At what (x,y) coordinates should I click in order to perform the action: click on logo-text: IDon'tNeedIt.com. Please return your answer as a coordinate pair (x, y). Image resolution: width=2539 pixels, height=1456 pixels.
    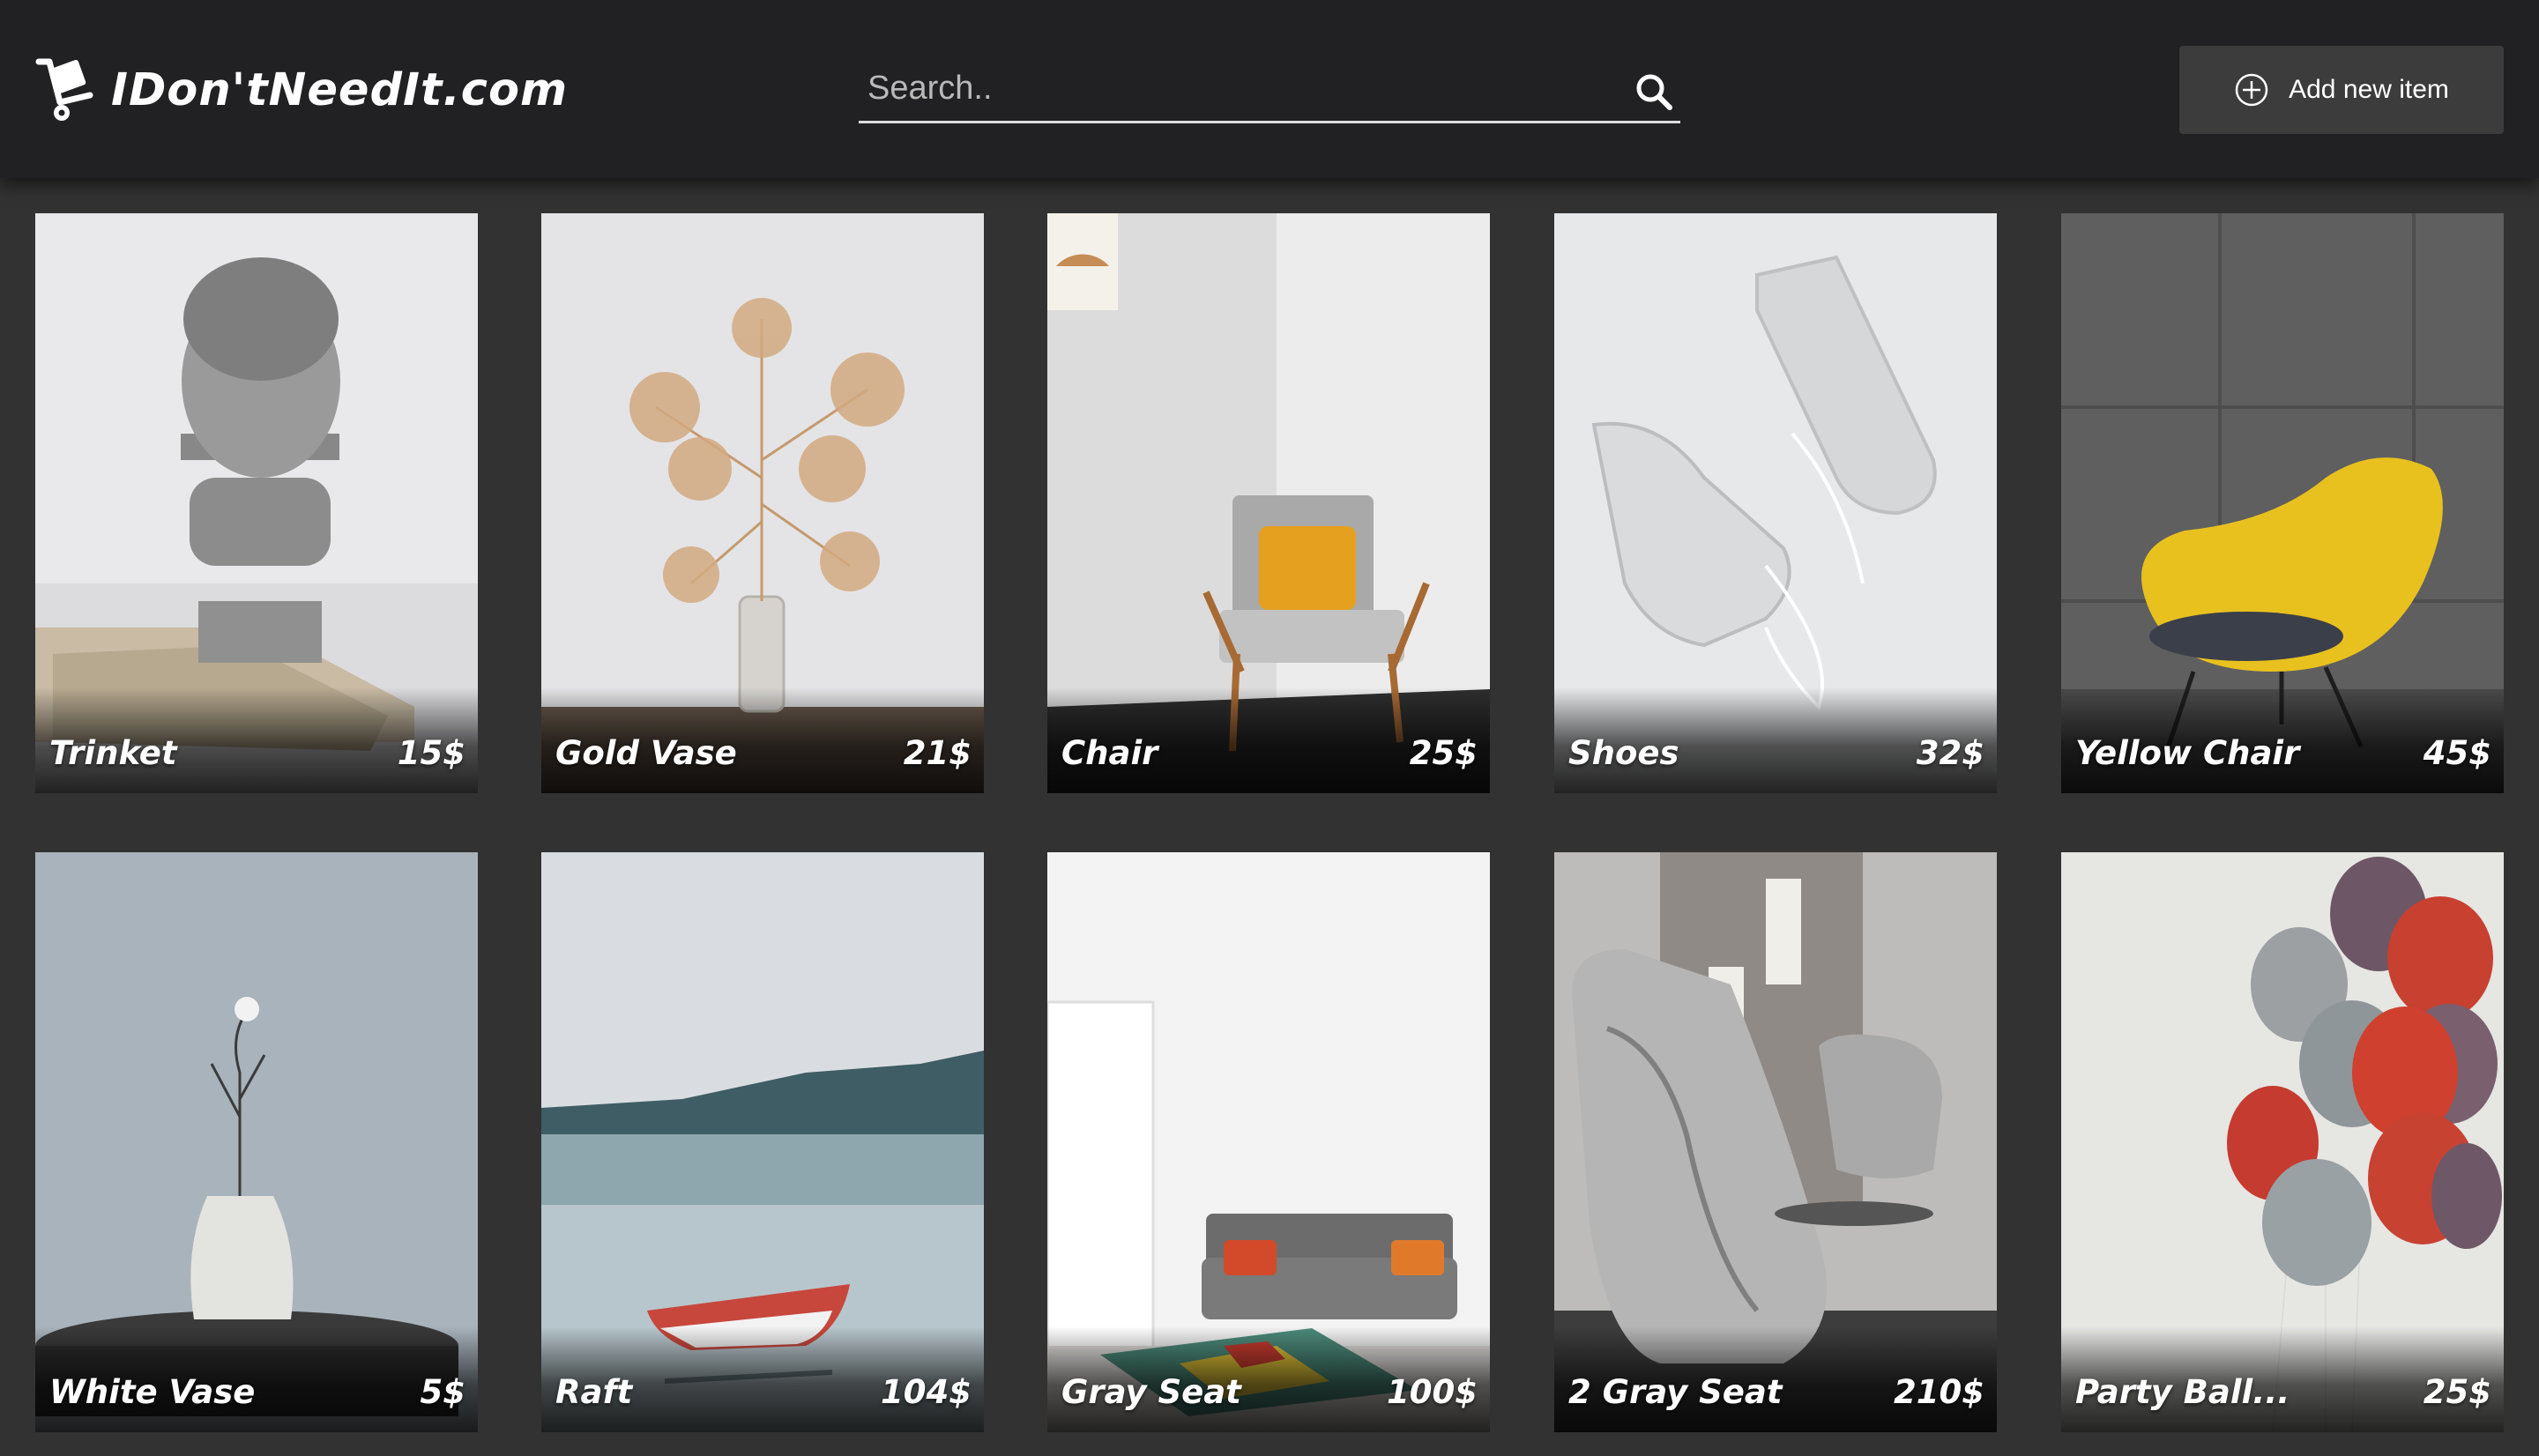
    Looking at the image, I should click on (340, 89).